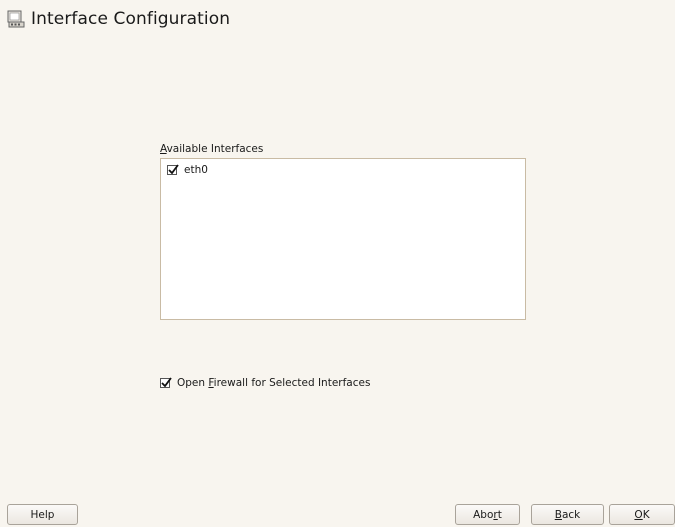 The image size is (675, 527). I want to click on abort-button: Abo r t, so click(487, 514).